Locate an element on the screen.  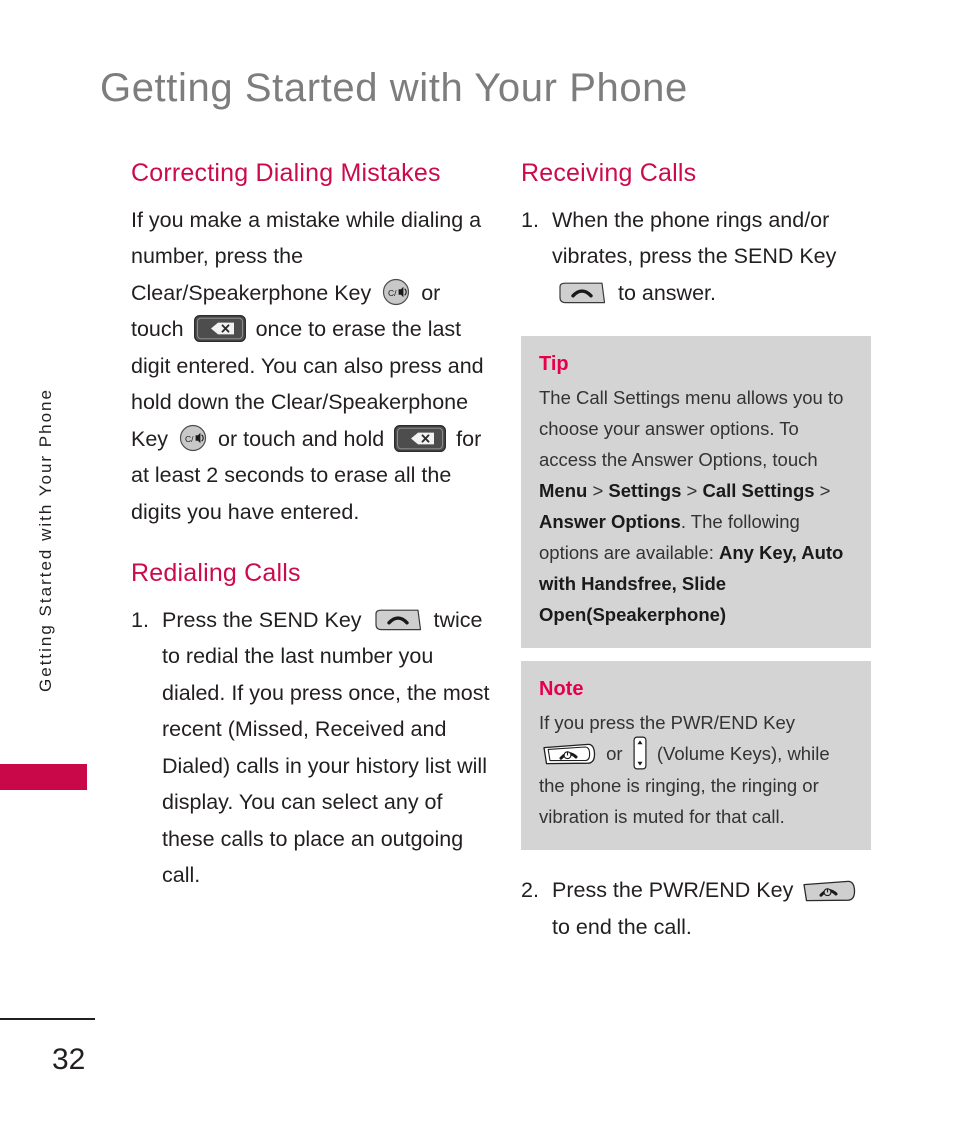
note-text-2: or is located at coordinates (614, 753).